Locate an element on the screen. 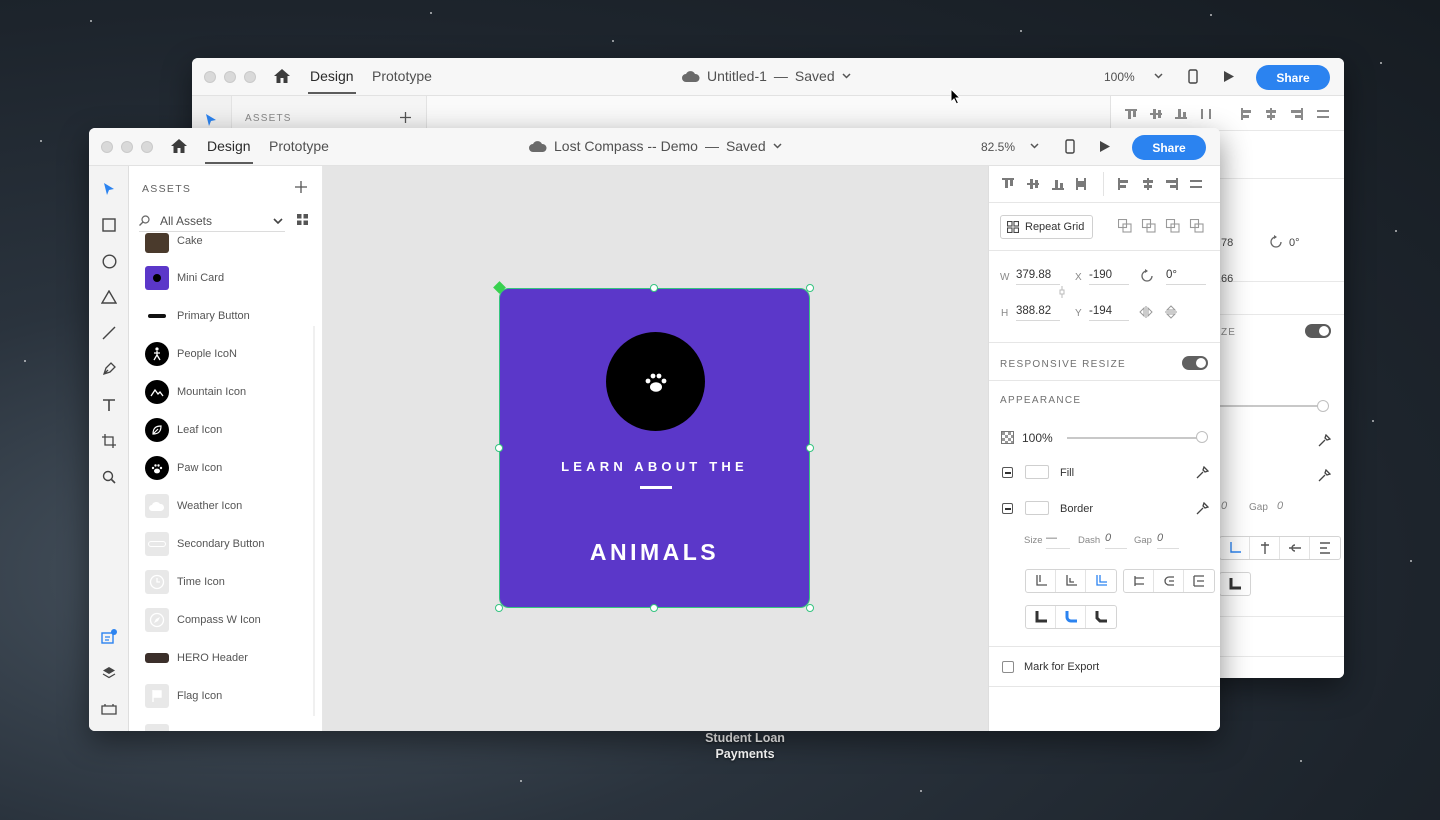 This screenshot has height=820, width=1440. inner-stroke-icon is located at coordinates (1041, 581).